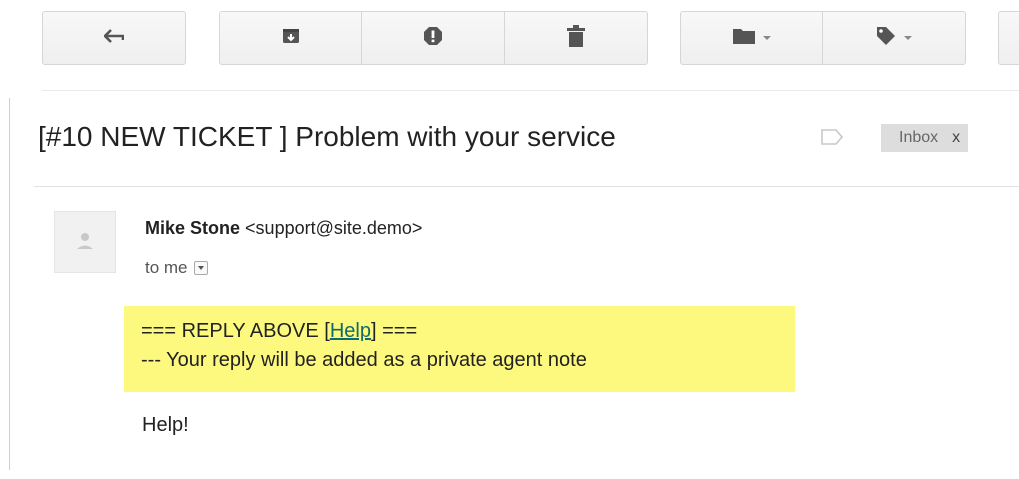 Image resolution: width=1019 pixels, height=479 pixels. I want to click on message-body: Help!, so click(165, 425).